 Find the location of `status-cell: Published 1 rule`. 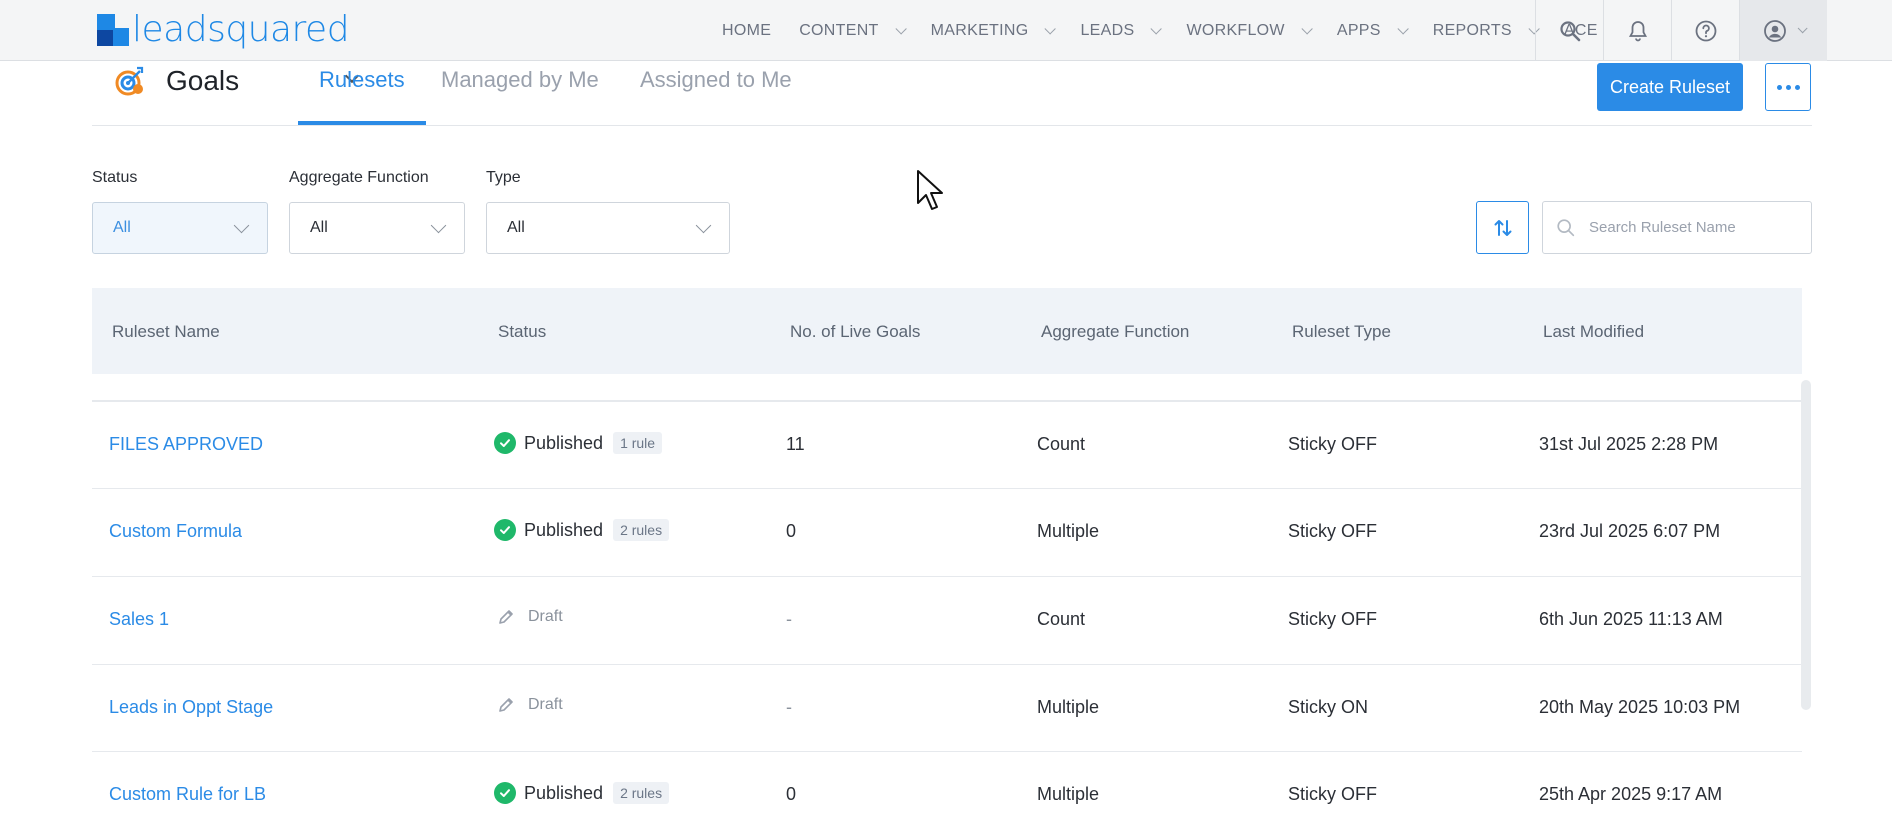

status-cell: Published 1 rule is located at coordinates (578, 443).